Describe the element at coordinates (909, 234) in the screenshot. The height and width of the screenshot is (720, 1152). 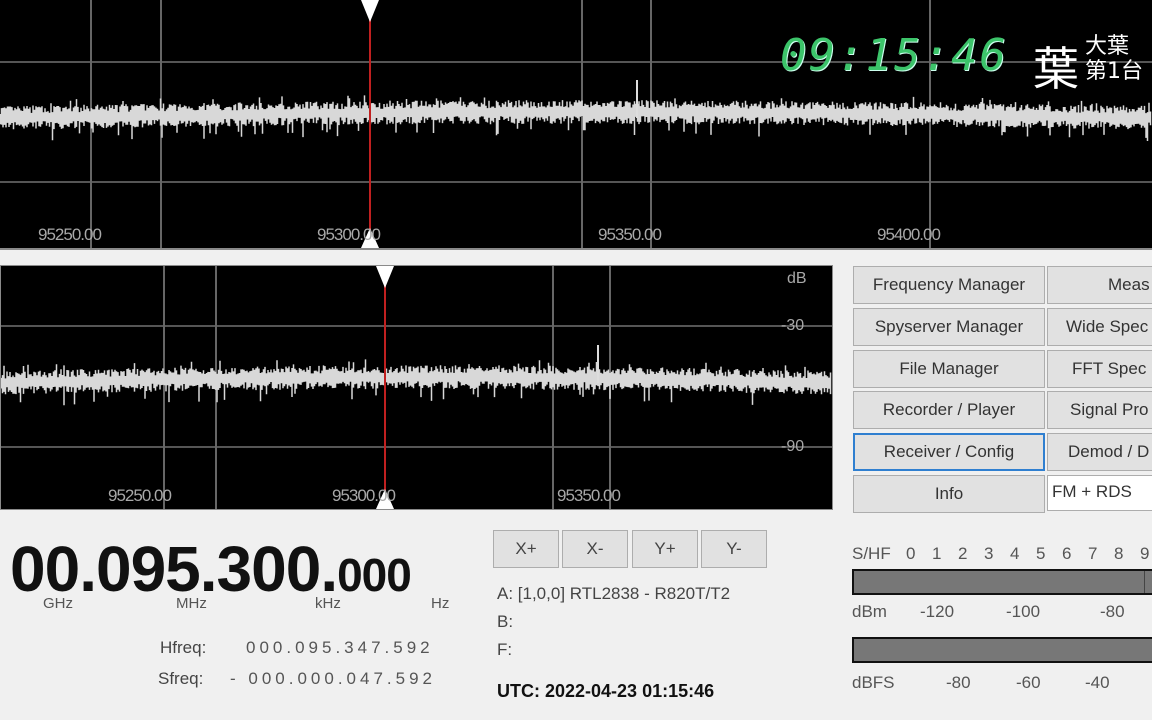
I see `freq-label: 95400.00` at that location.